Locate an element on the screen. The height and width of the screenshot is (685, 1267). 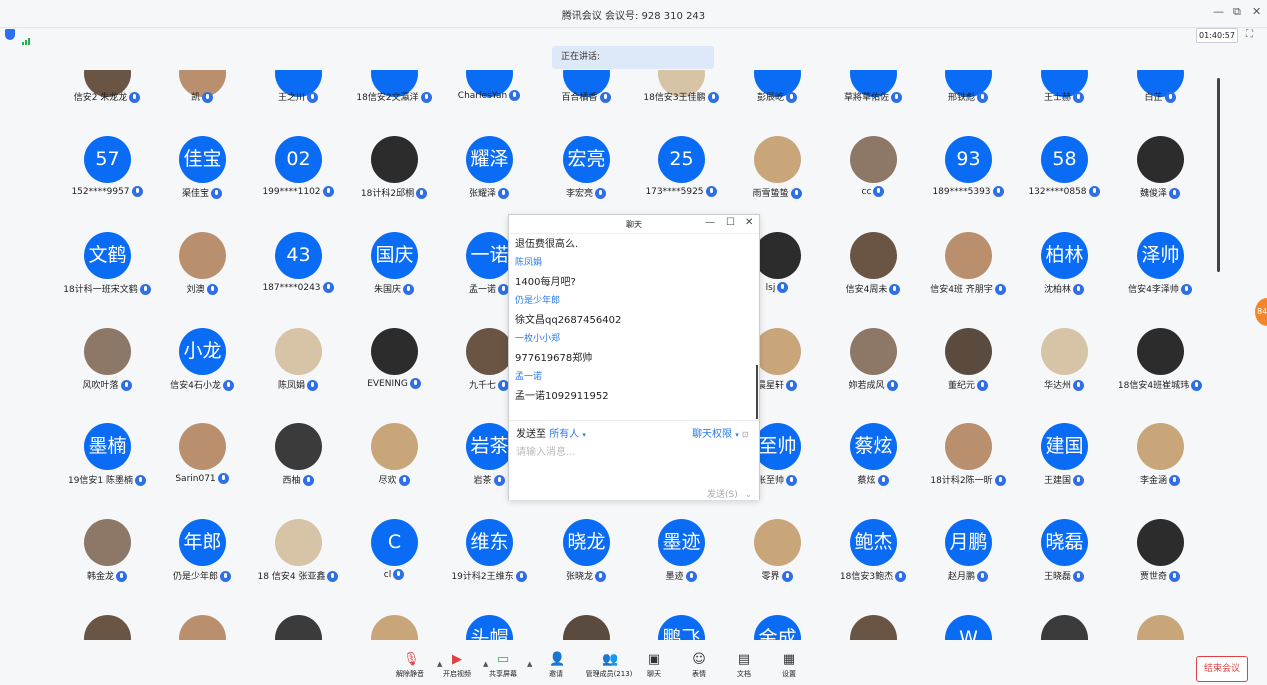
participant-name: 19信安1 陈墨楠 is located at coordinates (100, 481).